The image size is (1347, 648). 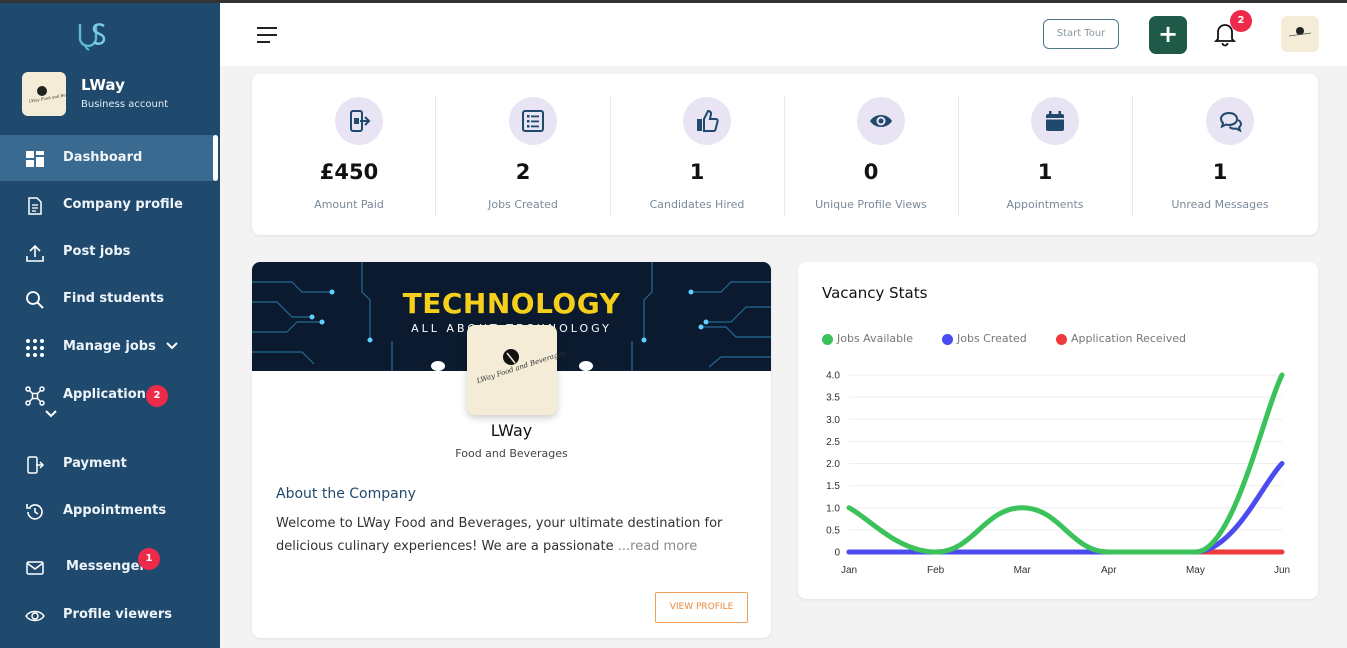 What do you see at coordinates (833, 442) in the screenshot?
I see `y-tick-label: 2.5` at bounding box center [833, 442].